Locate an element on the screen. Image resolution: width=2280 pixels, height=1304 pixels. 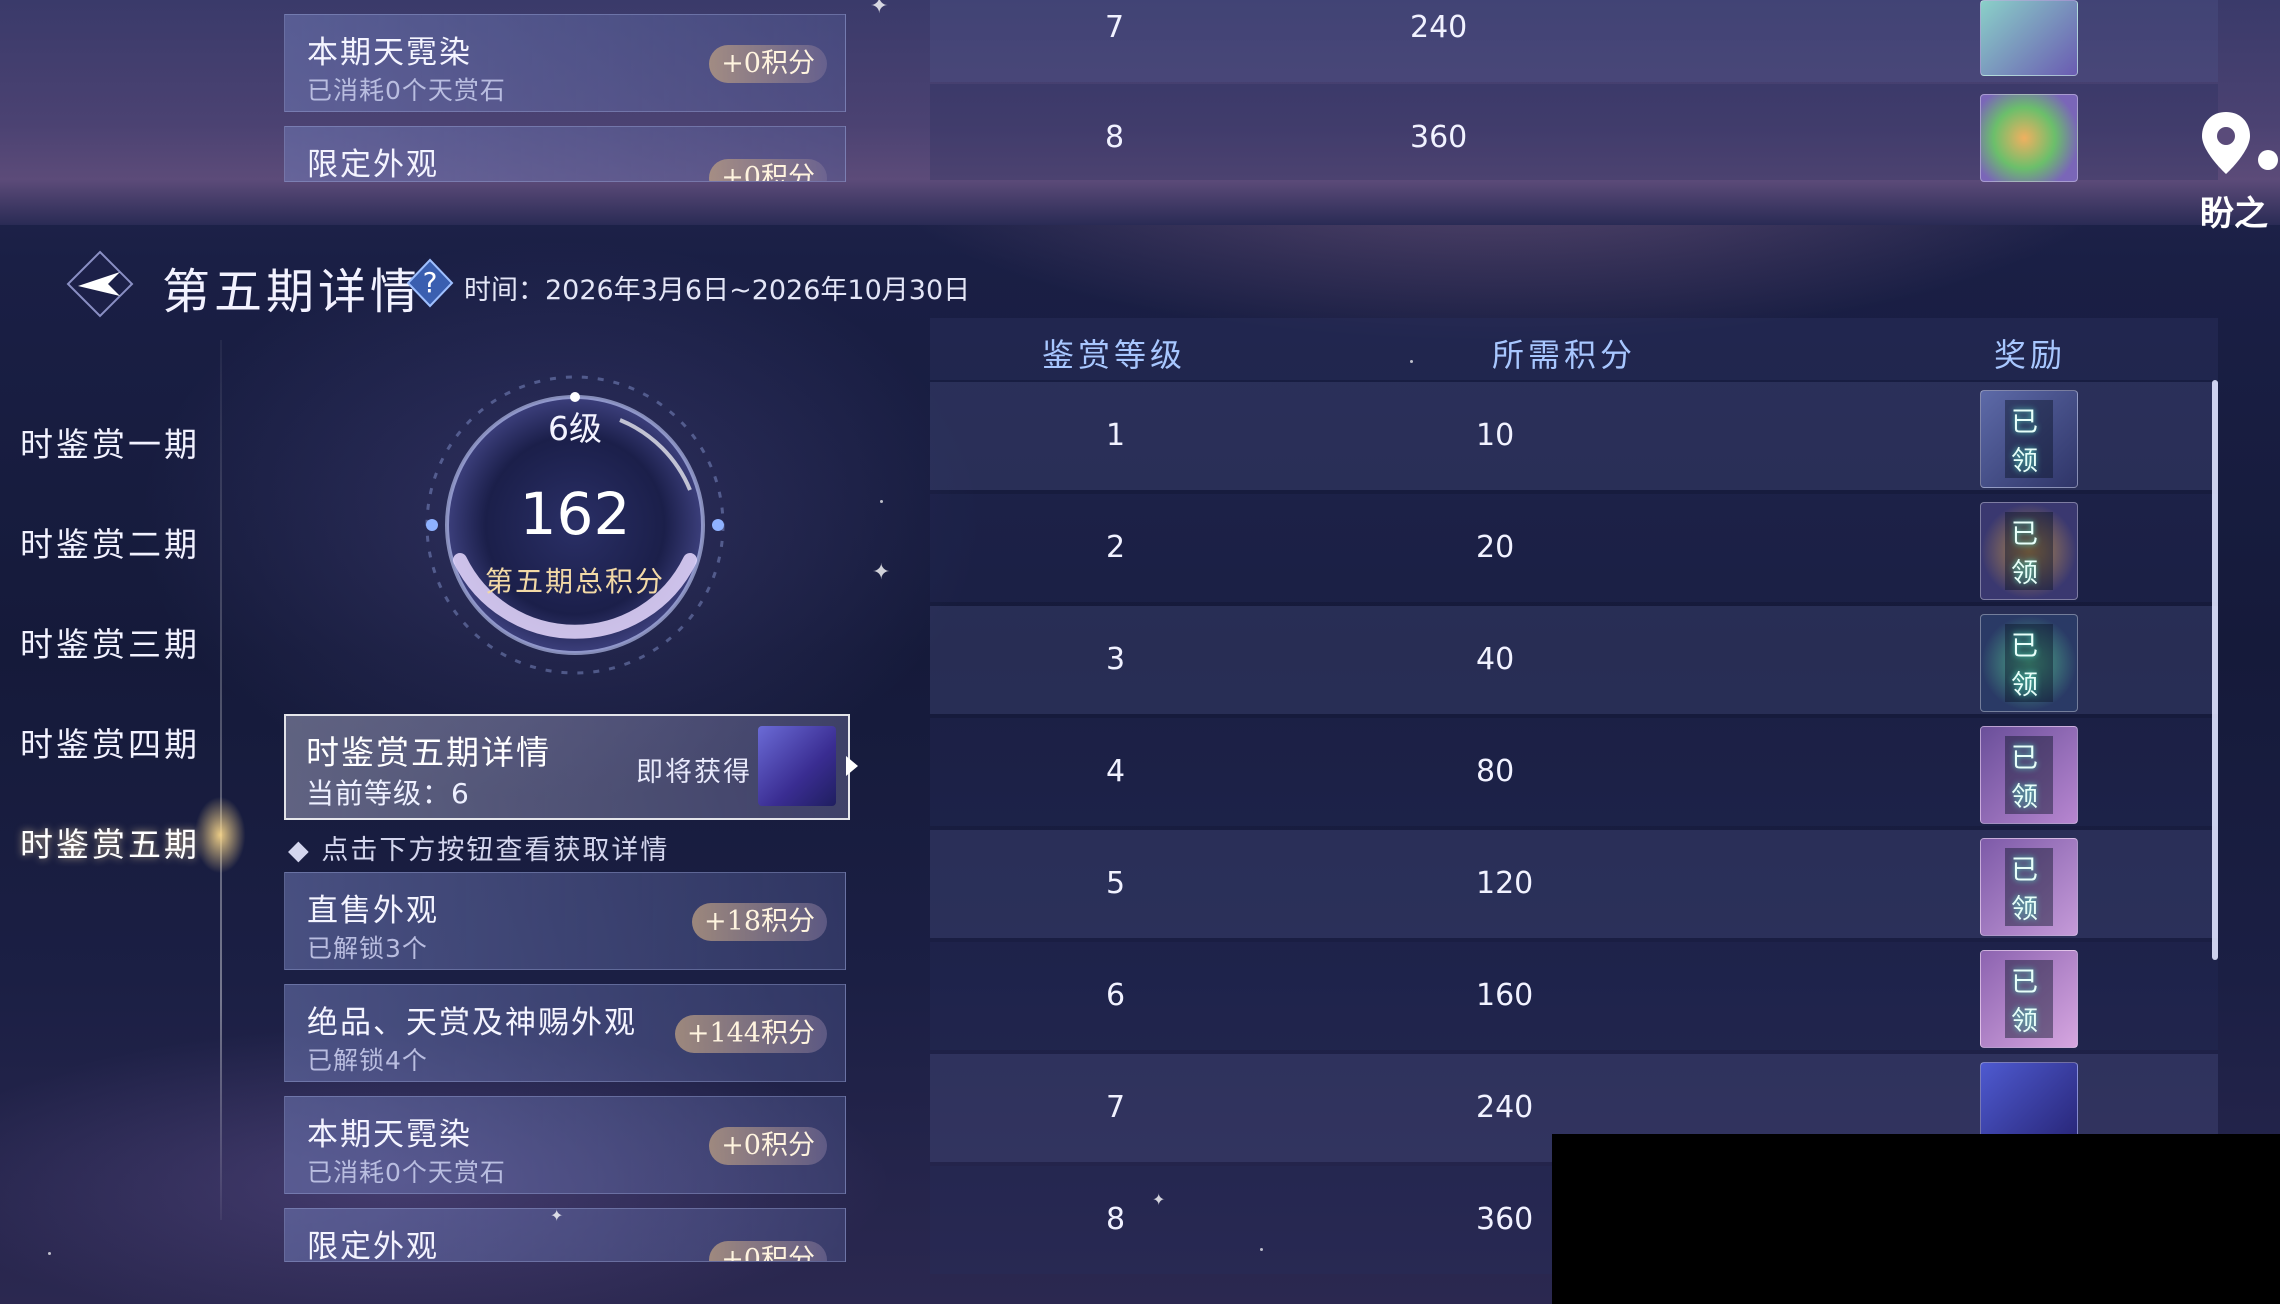
nav-item-period-4: 时鉴赏四期 is located at coordinates (110, 742).